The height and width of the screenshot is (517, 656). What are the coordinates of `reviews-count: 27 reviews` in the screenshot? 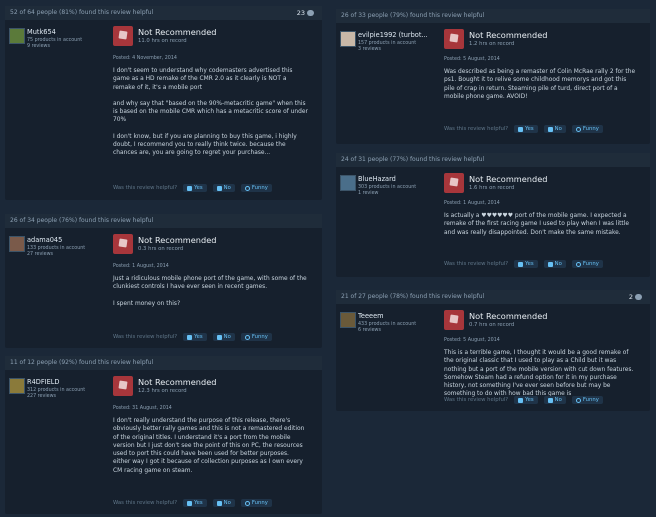 It's located at (40, 254).